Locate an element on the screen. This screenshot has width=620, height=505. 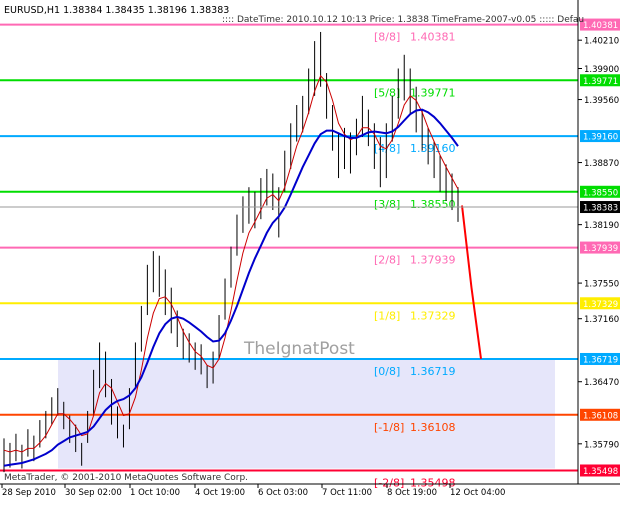
murrey-level-price: 1.37939 is located at coordinates (433, 260).